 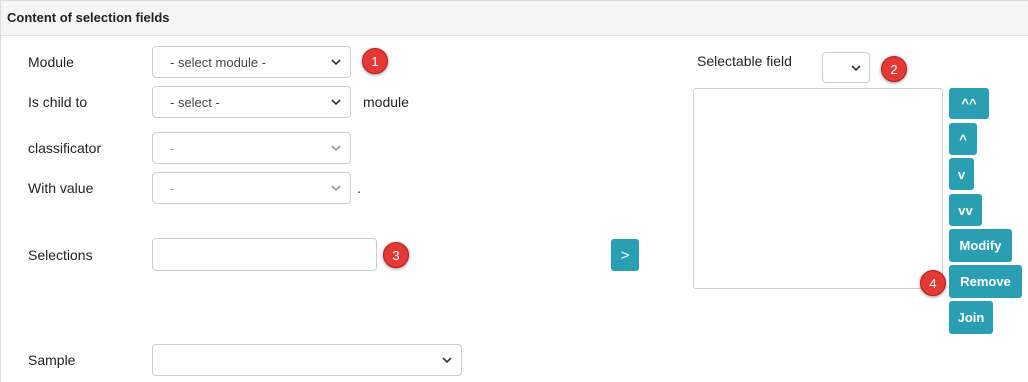 What do you see at coordinates (933, 283) in the screenshot?
I see `annotation-badge-4: 4` at bounding box center [933, 283].